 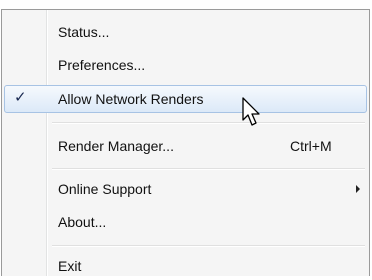 I want to click on checkmark-icon: ✓, so click(x=20, y=97).